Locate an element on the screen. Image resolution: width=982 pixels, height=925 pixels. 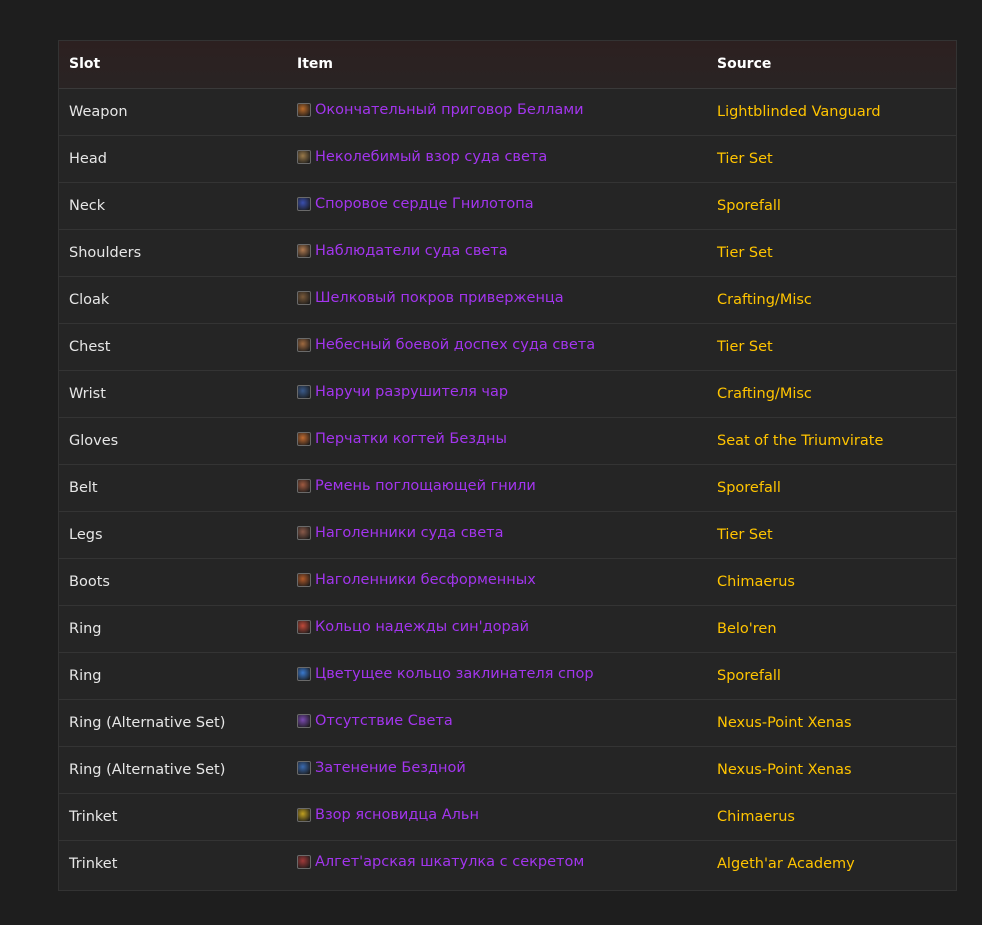
belt-icon is located at coordinates (304, 486).